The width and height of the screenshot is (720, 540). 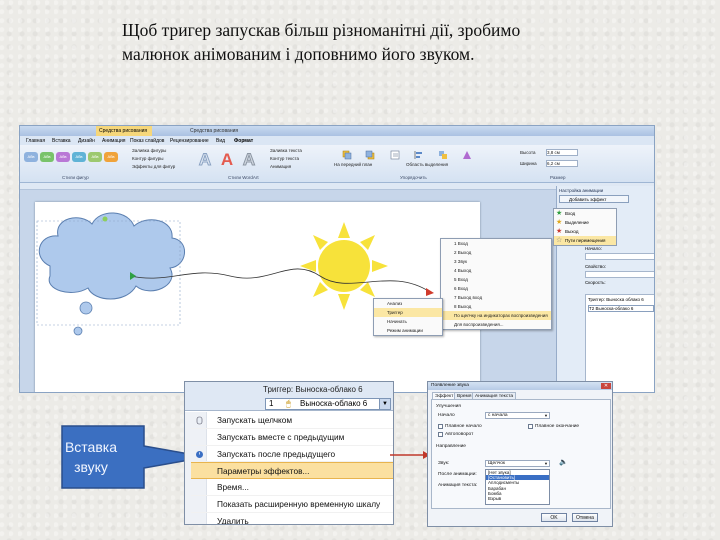 I want to click on menu-start-after-previous: Запускать после предыдущего, so click(x=292, y=454).